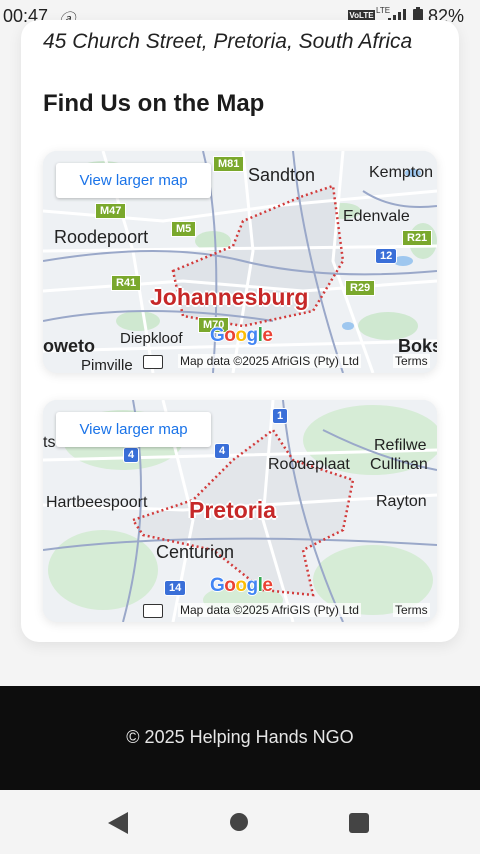  I want to click on route-shield-m47: M47, so click(111, 211).